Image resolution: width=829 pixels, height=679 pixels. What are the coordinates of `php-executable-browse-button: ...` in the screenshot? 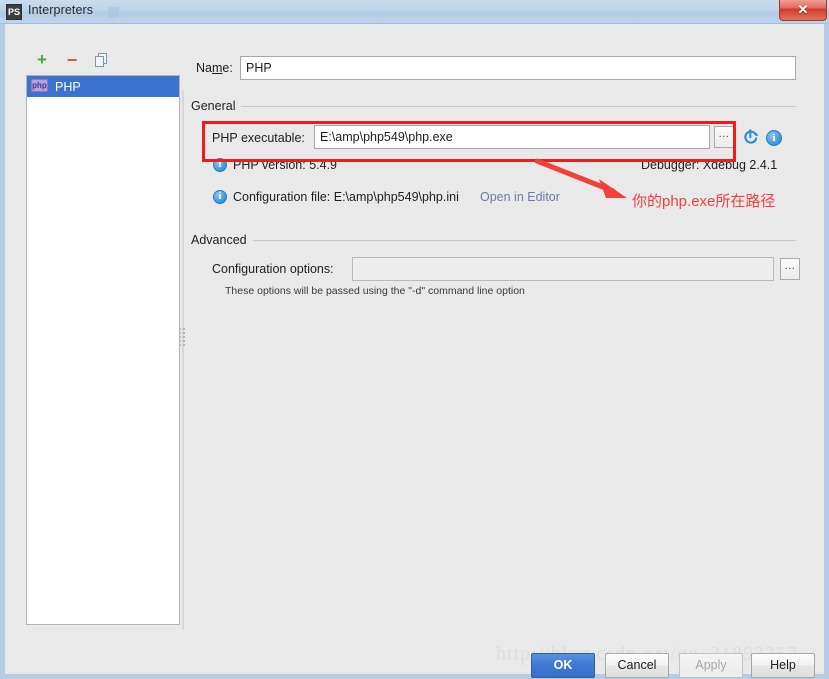 It's located at (724, 137).